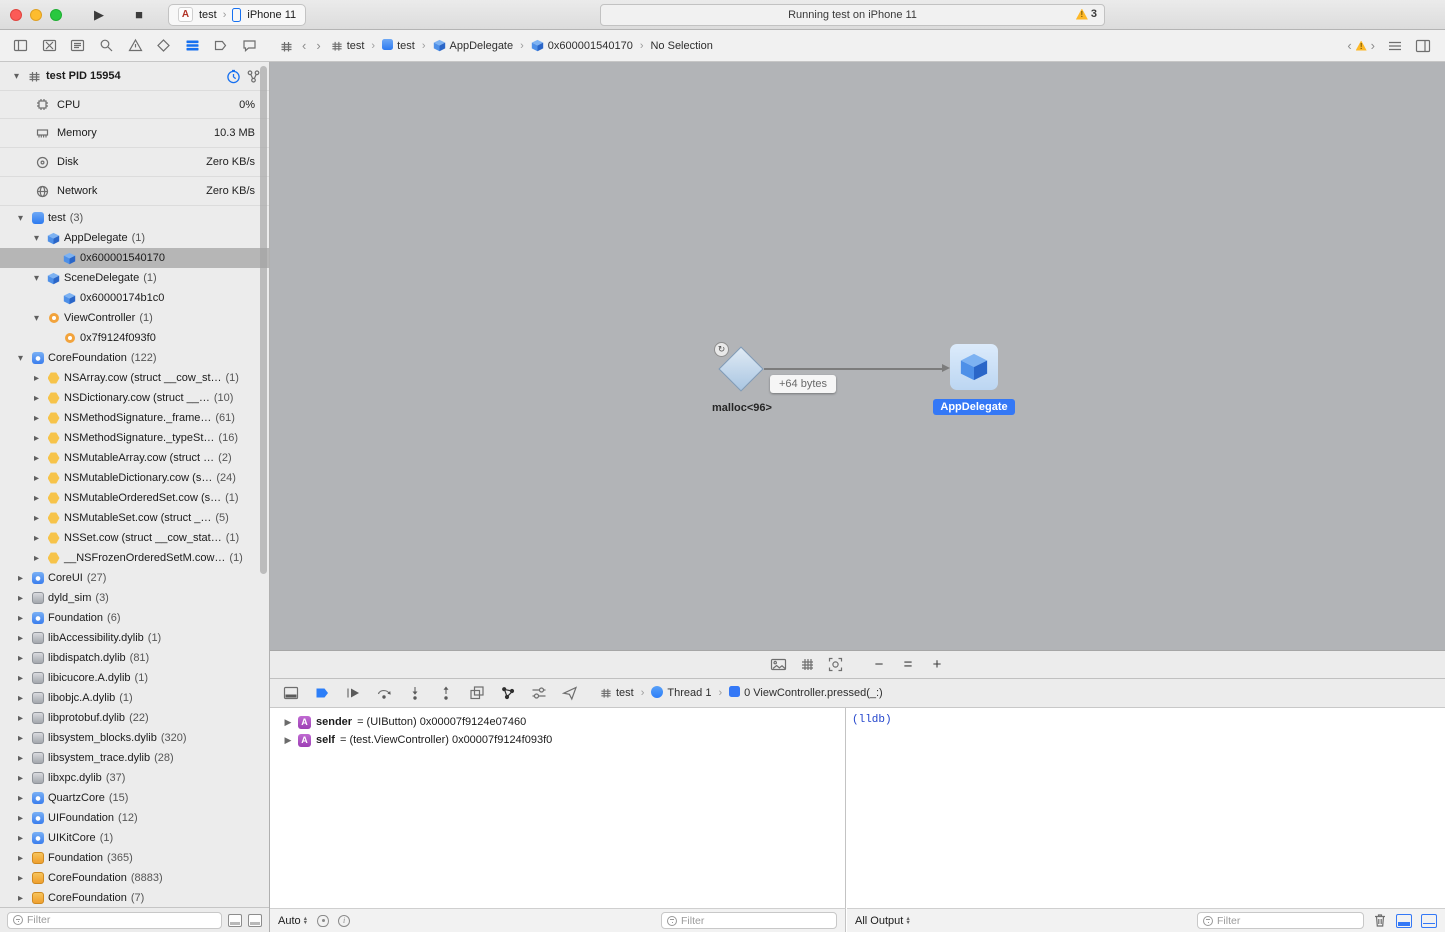 The width and height of the screenshot is (1445, 932). Describe the element at coordinates (974, 407) in the screenshot. I see `appdelegate-node-label: AppDelegate` at that location.